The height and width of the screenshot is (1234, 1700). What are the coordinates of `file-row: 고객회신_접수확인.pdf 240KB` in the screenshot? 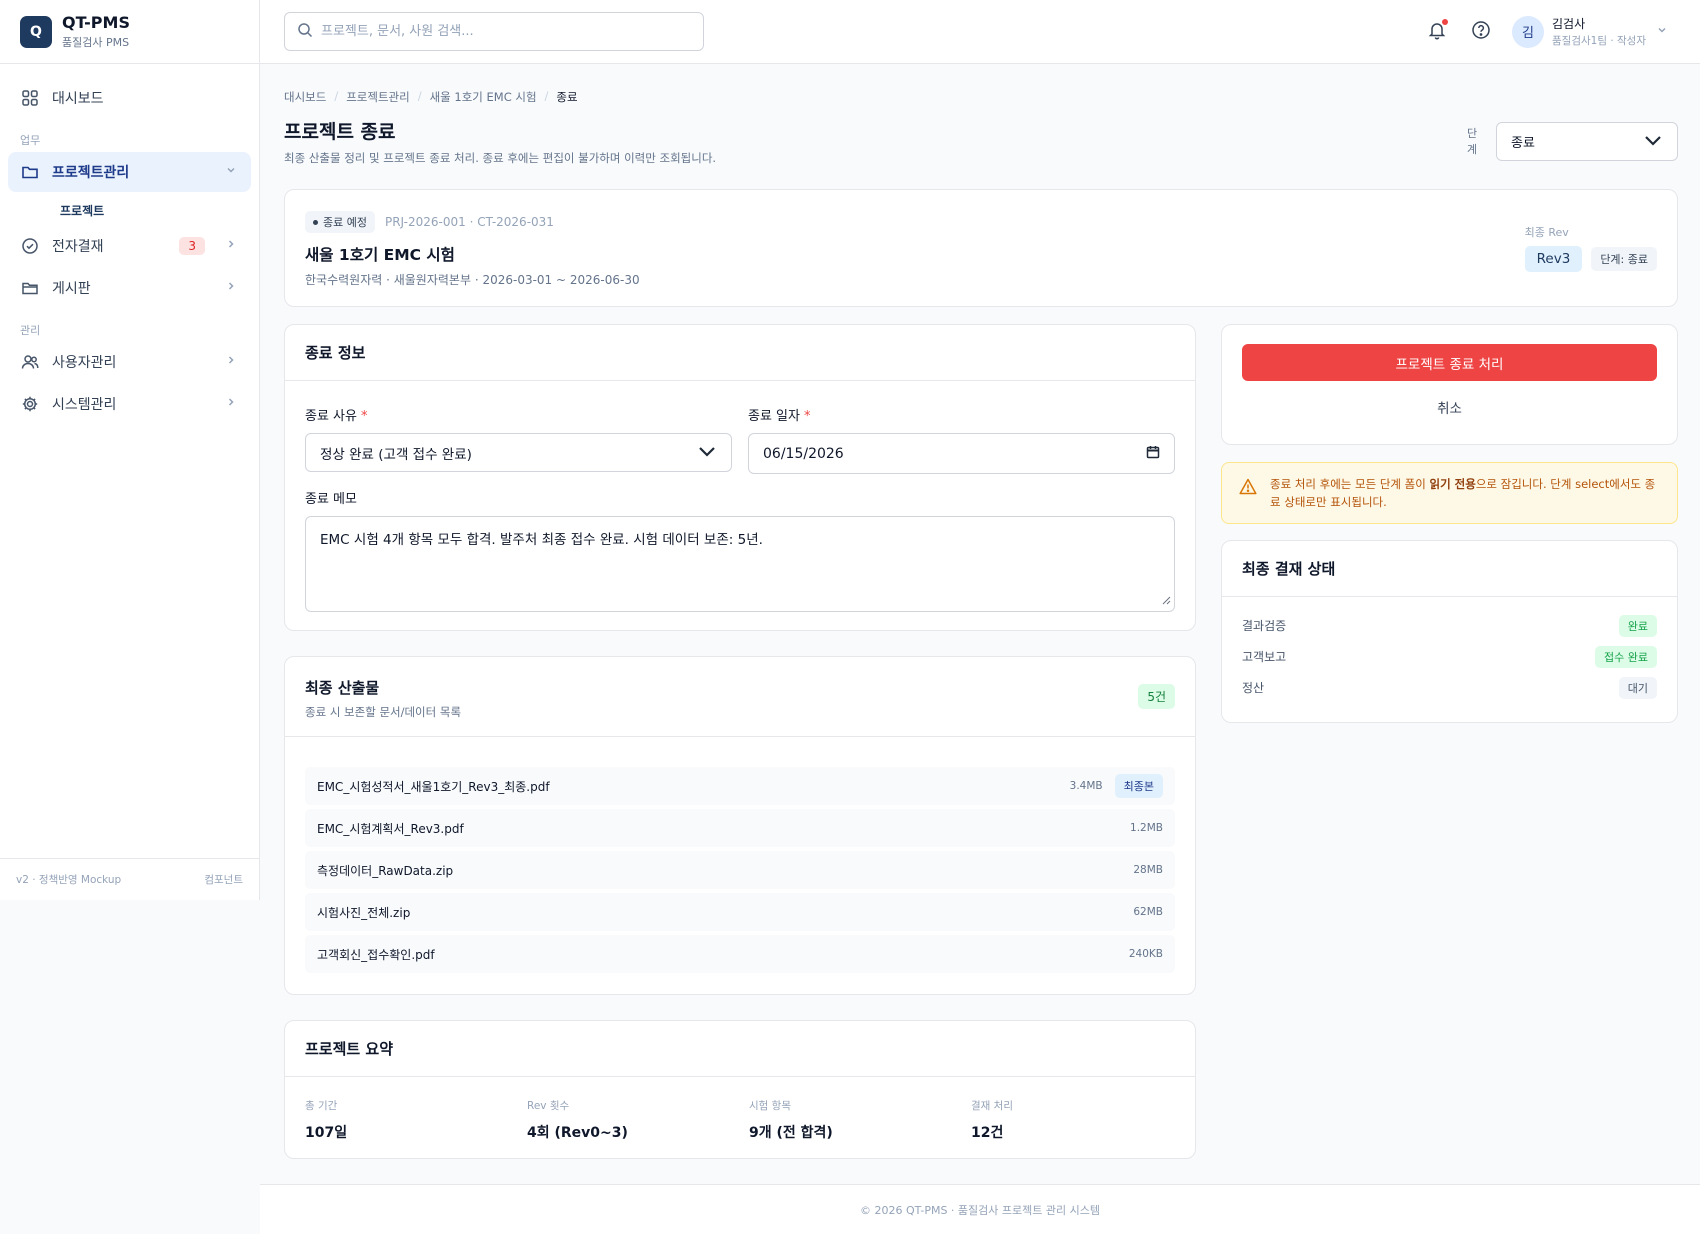 It's located at (740, 954).